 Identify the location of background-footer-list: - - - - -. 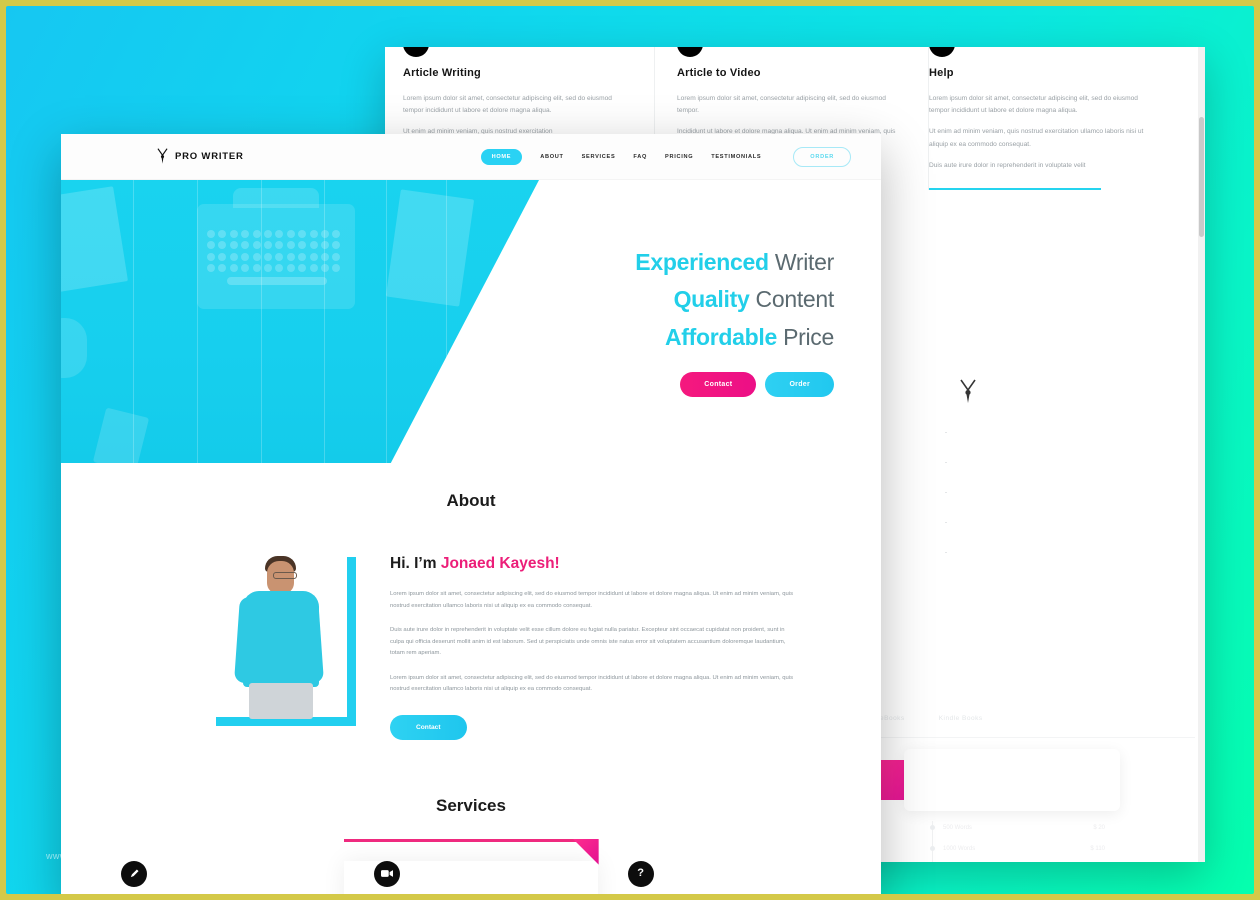
(946, 505).